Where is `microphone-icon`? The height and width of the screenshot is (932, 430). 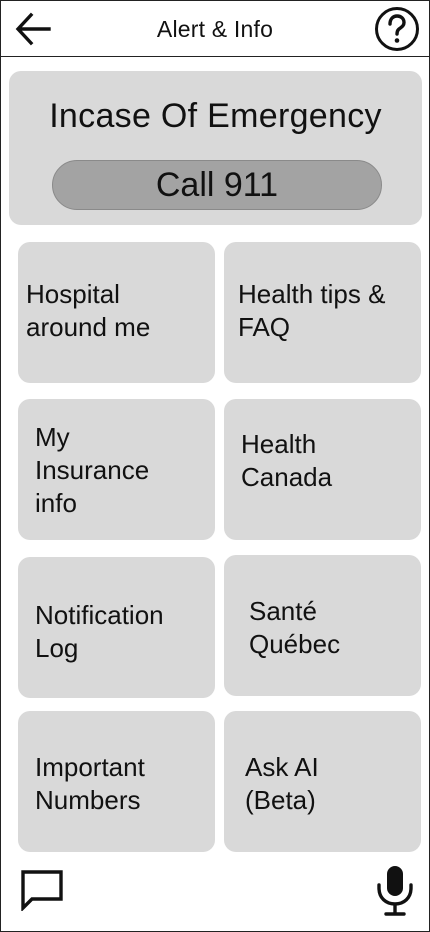
microphone-icon is located at coordinates (395, 891).